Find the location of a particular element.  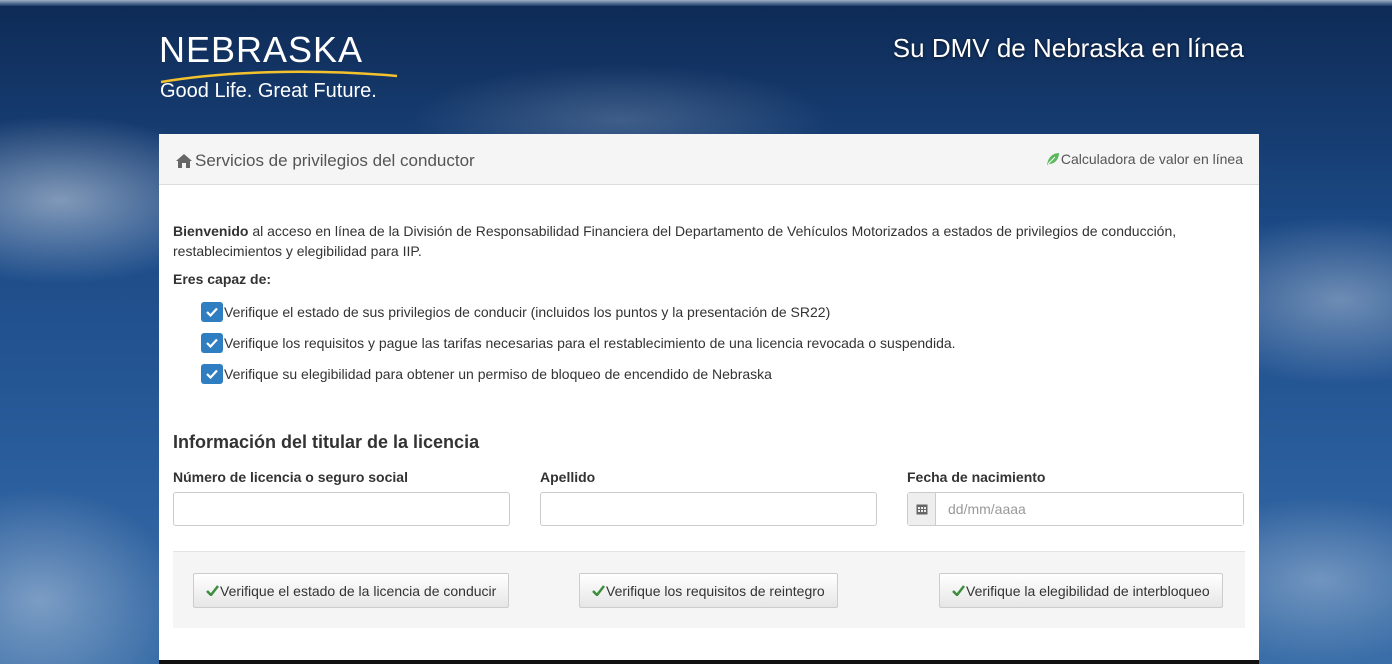

license-number-label: Número de licencia o seguro social is located at coordinates (290, 477).